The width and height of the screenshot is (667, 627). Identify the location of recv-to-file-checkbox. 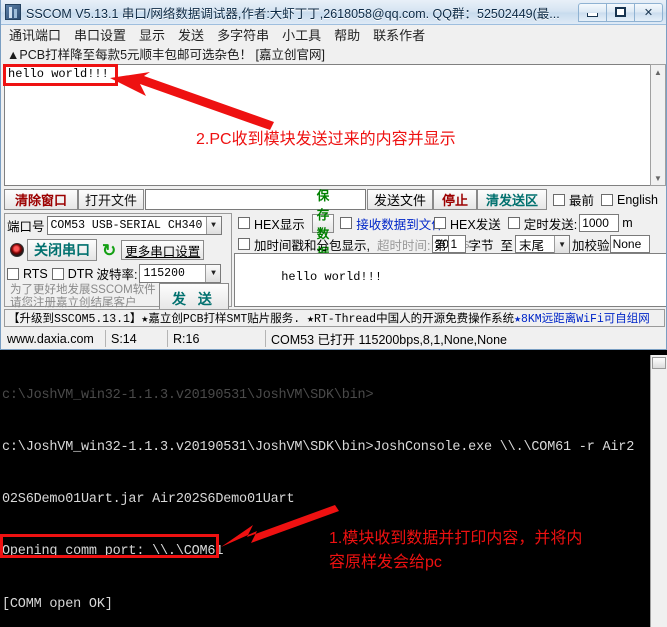
(346, 223).